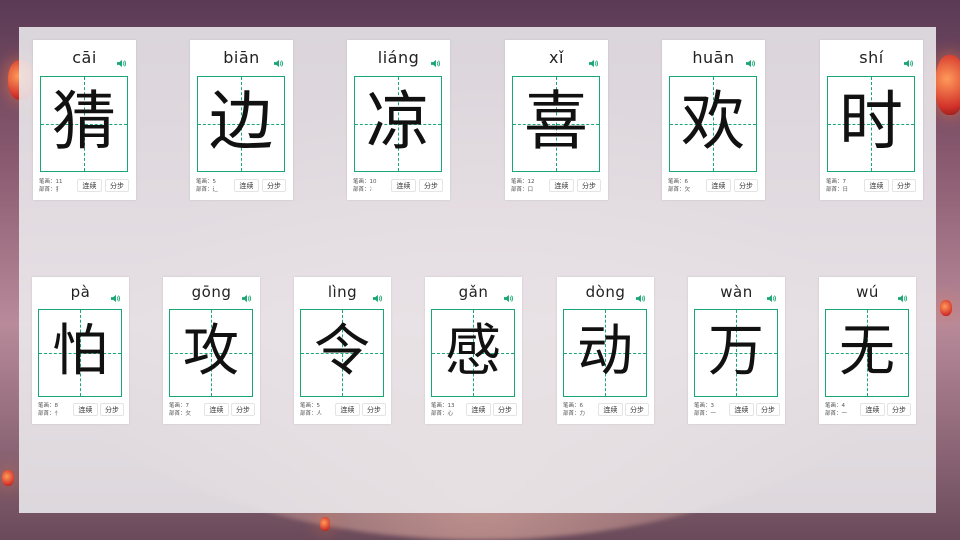  What do you see at coordinates (442, 414) in the screenshot?
I see `radical: 部首：心` at bounding box center [442, 414].